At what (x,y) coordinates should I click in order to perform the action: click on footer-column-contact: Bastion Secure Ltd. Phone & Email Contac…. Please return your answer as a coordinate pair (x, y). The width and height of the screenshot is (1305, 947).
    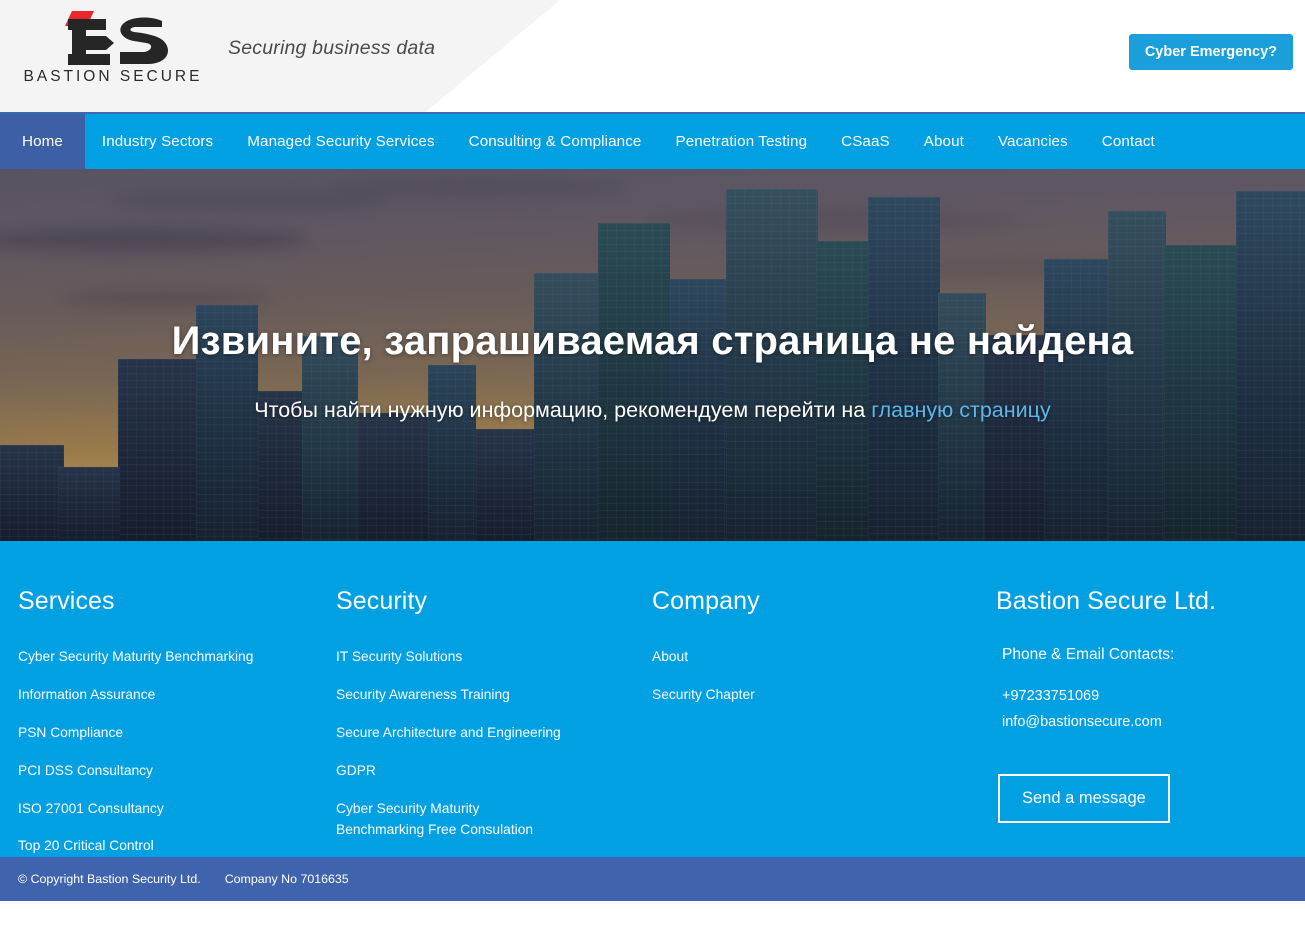
    Looking at the image, I should click on (1146, 705).